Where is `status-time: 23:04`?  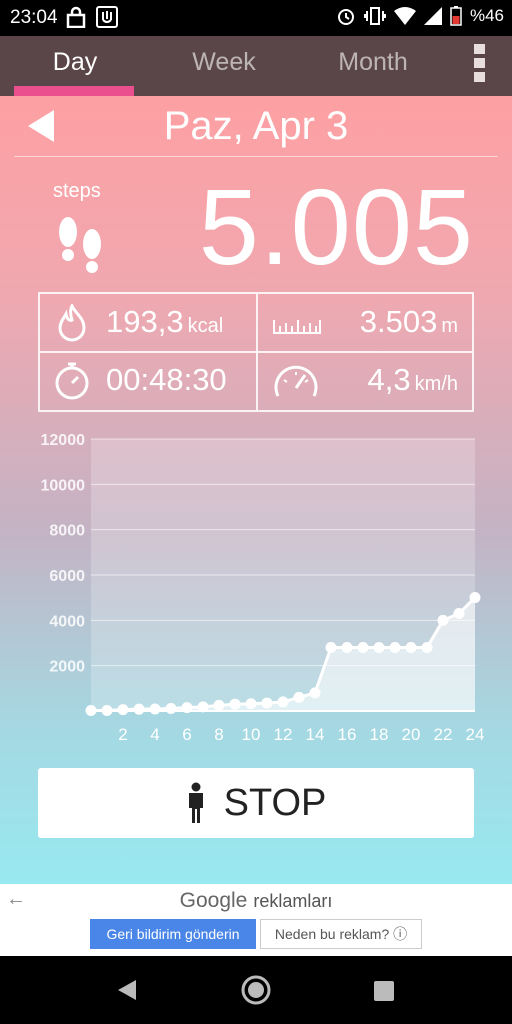
status-time: 23:04 is located at coordinates (34, 17).